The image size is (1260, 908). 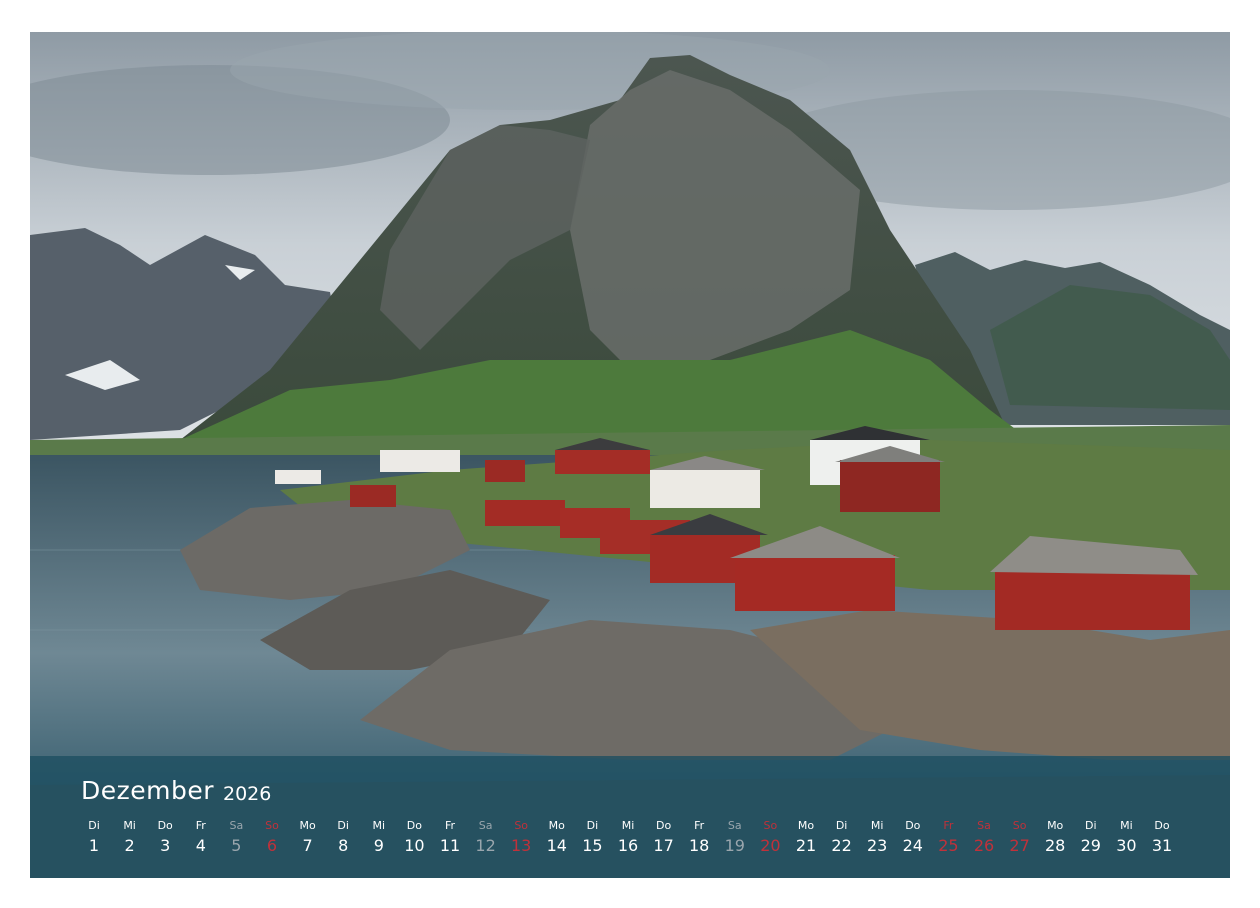 What do you see at coordinates (592, 845) in the screenshot?
I see `day-number: 15` at bounding box center [592, 845].